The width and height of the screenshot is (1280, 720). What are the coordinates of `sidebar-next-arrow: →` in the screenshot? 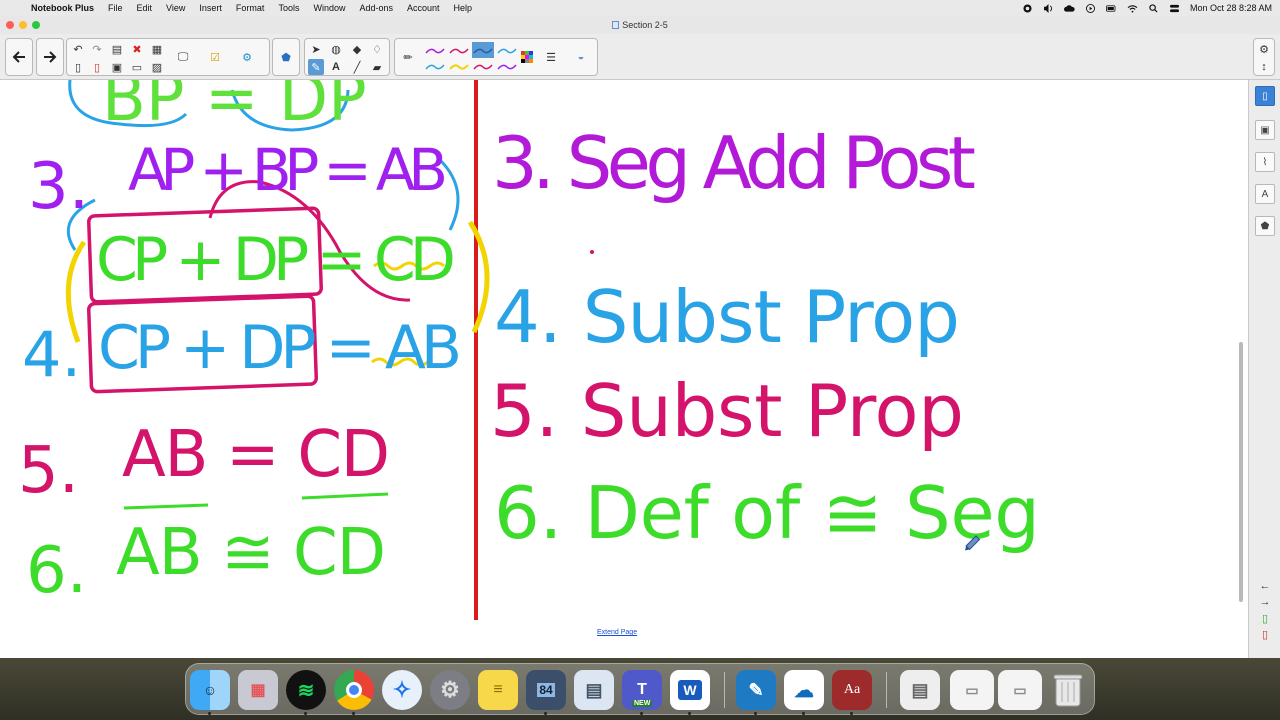 It's located at (1265, 602).